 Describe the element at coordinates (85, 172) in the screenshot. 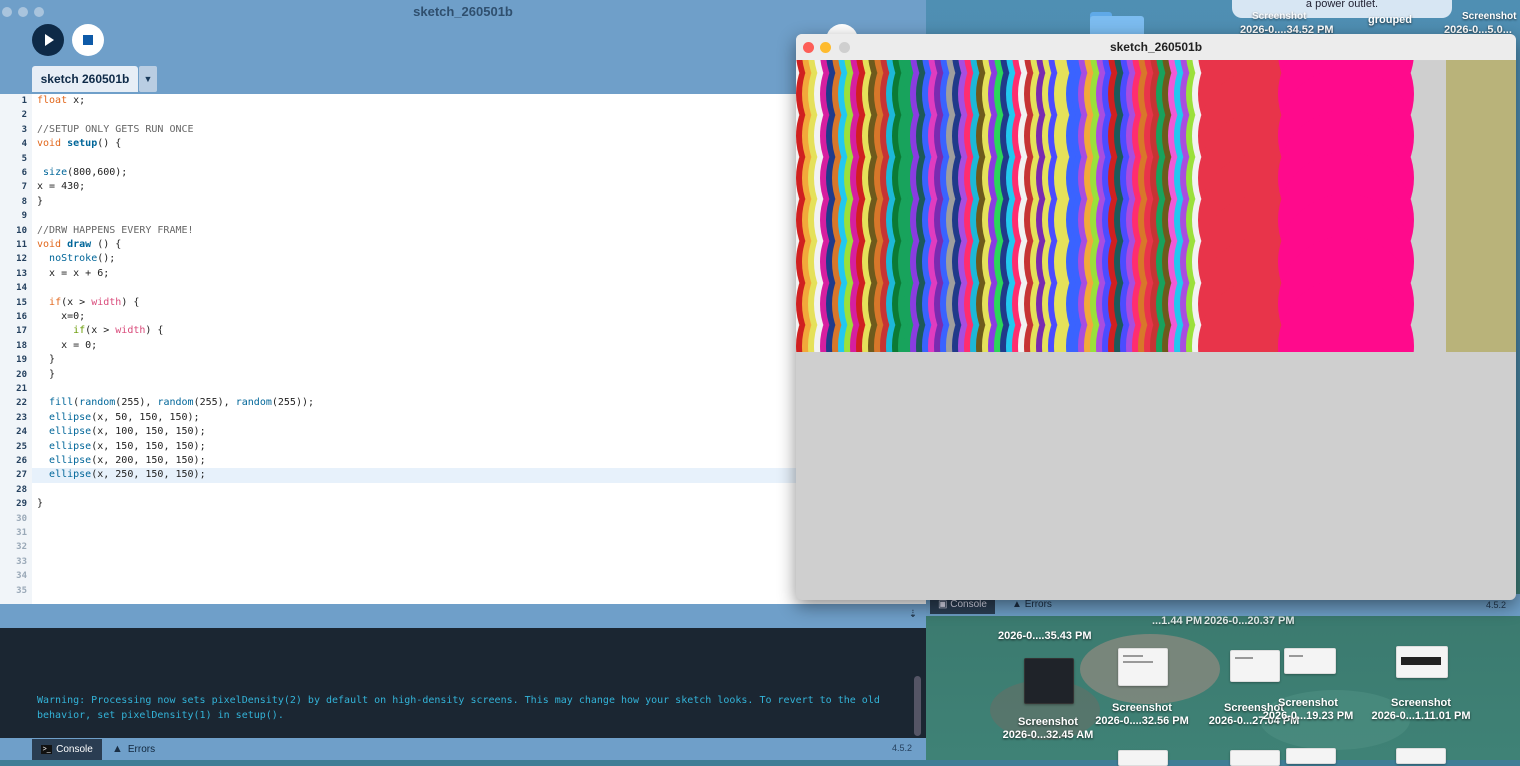

I see `code-line: size(800,600);` at that location.